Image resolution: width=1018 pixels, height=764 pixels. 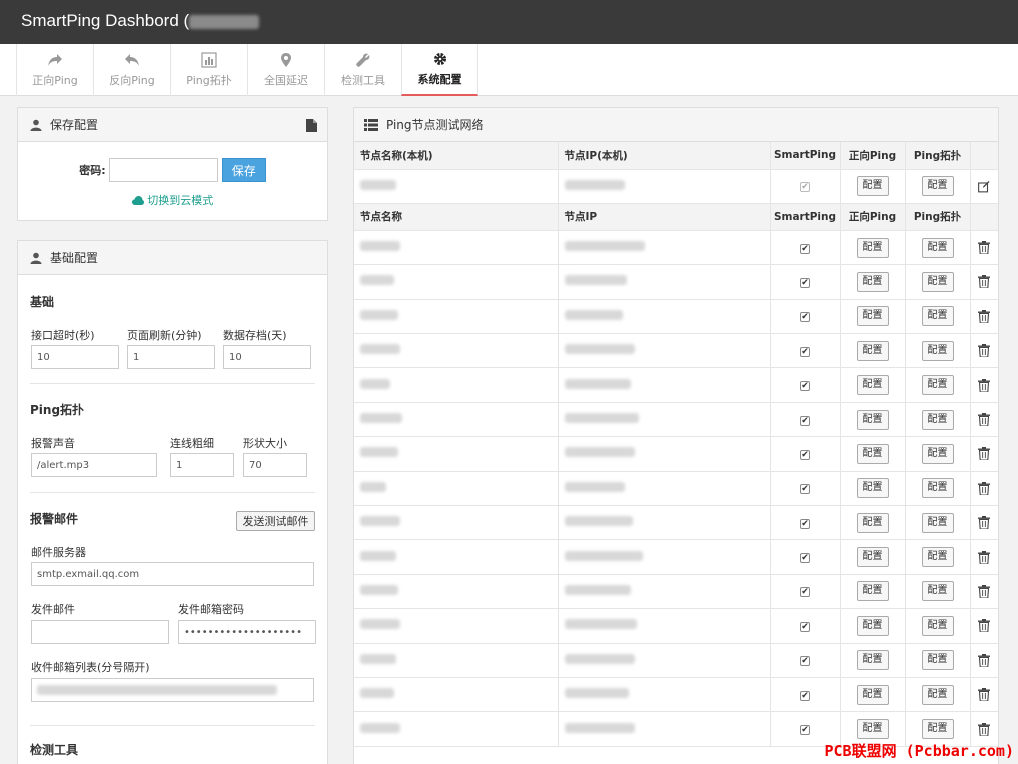 I want to click on line-width-input: 1, so click(x=202, y=465).